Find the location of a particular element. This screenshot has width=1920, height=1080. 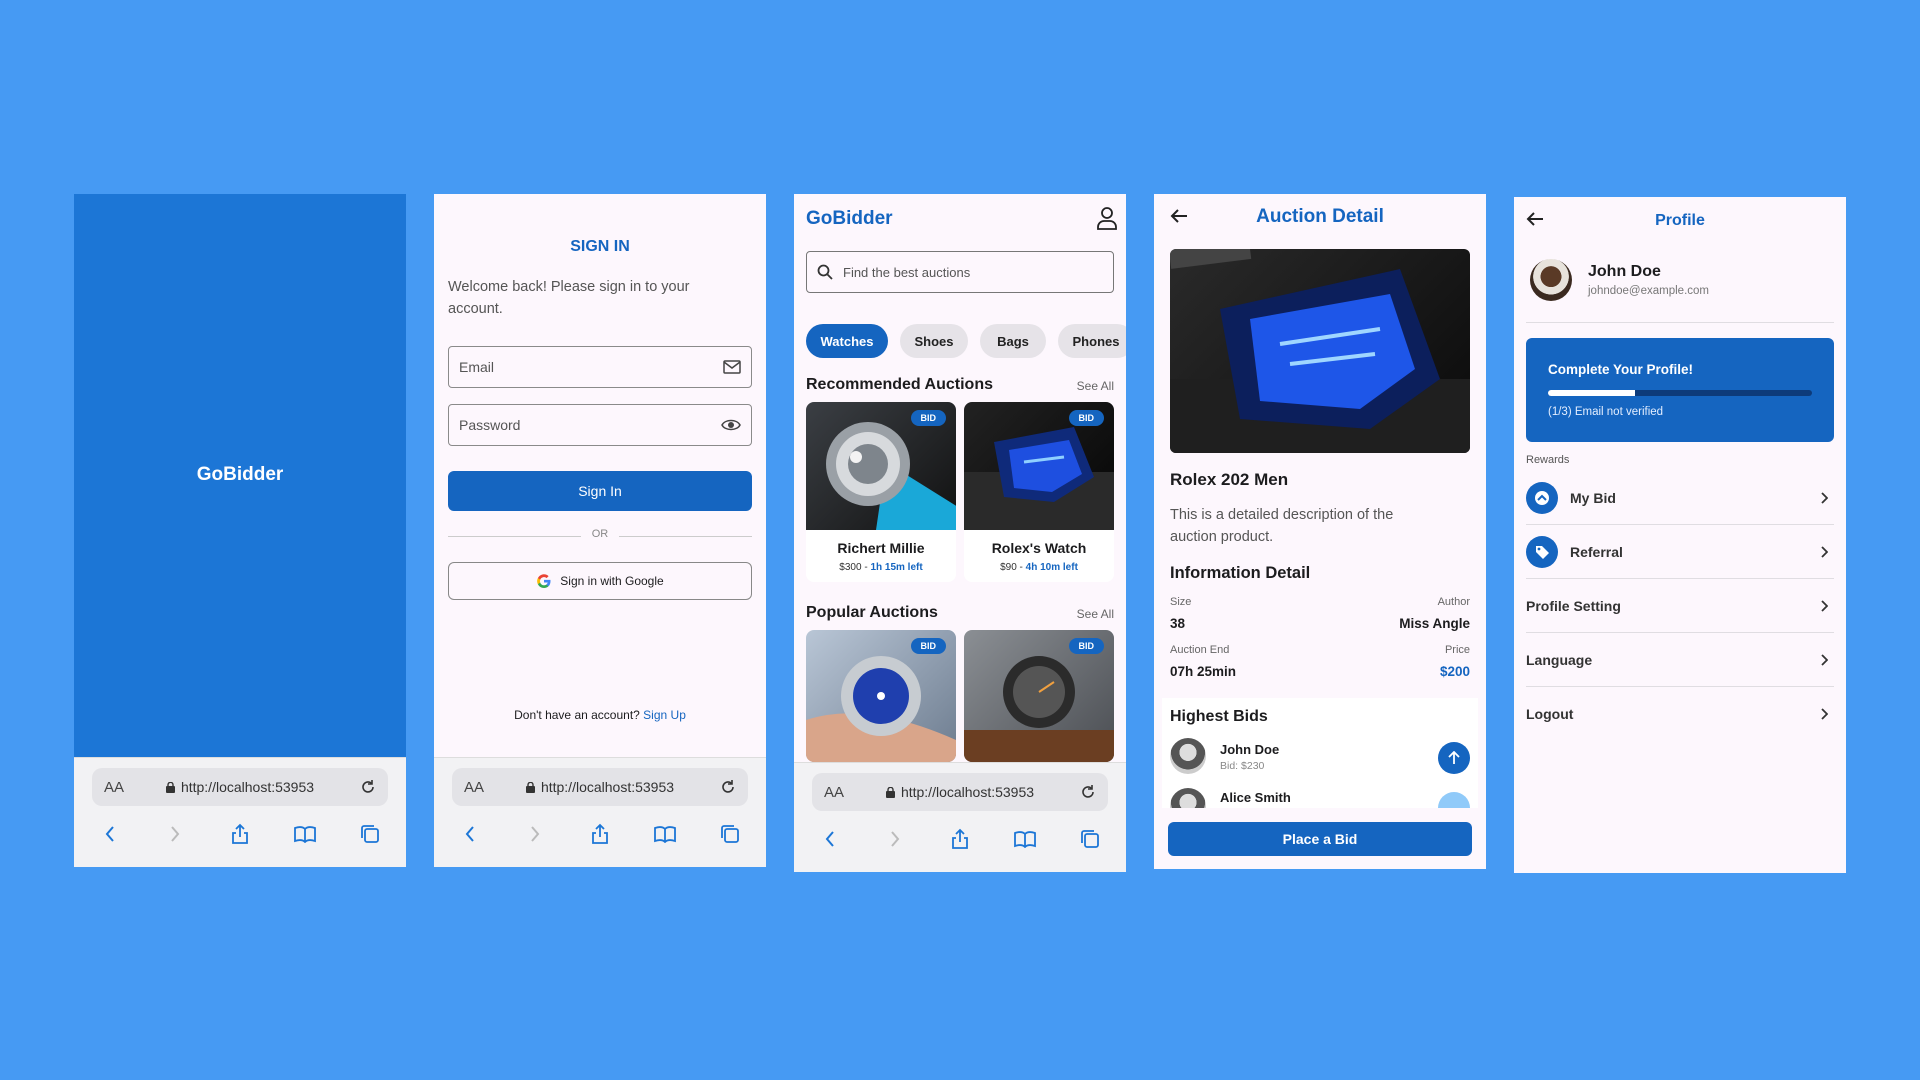

or-text: OR is located at coordinates (600, 534).